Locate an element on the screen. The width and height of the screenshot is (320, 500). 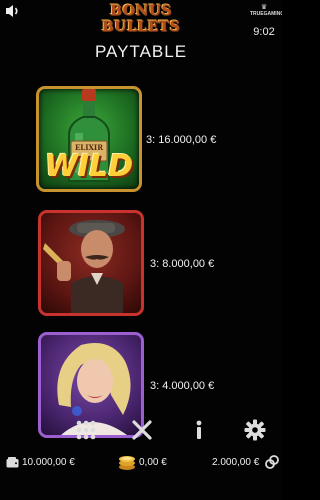
close-icon is located at coordinates (142, 430).